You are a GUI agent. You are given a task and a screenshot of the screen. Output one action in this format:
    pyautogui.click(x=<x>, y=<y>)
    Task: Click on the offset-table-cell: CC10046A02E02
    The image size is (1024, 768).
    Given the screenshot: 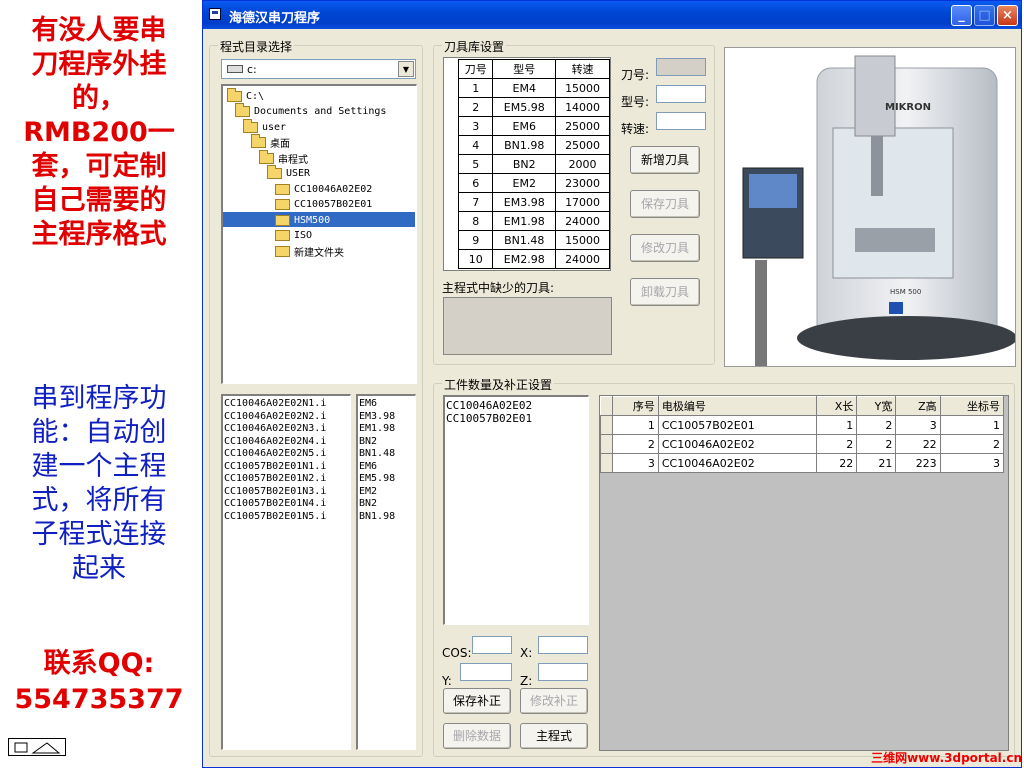 What is the action you would take?
    pyautogui.click(x=737, y=463)
    